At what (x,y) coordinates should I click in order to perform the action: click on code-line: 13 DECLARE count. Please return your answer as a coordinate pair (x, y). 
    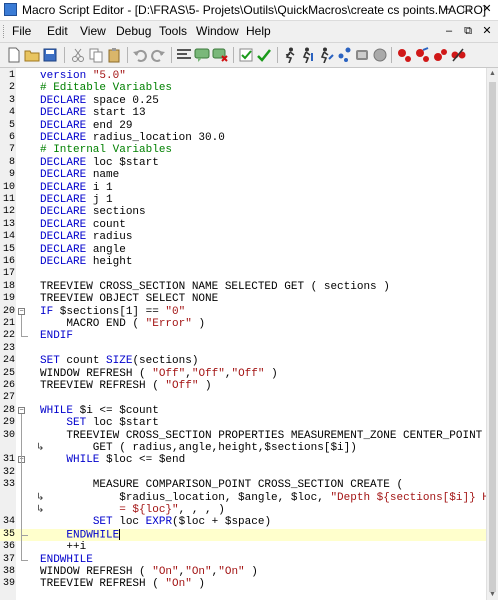
    Looking at the image, I should click on (243, 225).